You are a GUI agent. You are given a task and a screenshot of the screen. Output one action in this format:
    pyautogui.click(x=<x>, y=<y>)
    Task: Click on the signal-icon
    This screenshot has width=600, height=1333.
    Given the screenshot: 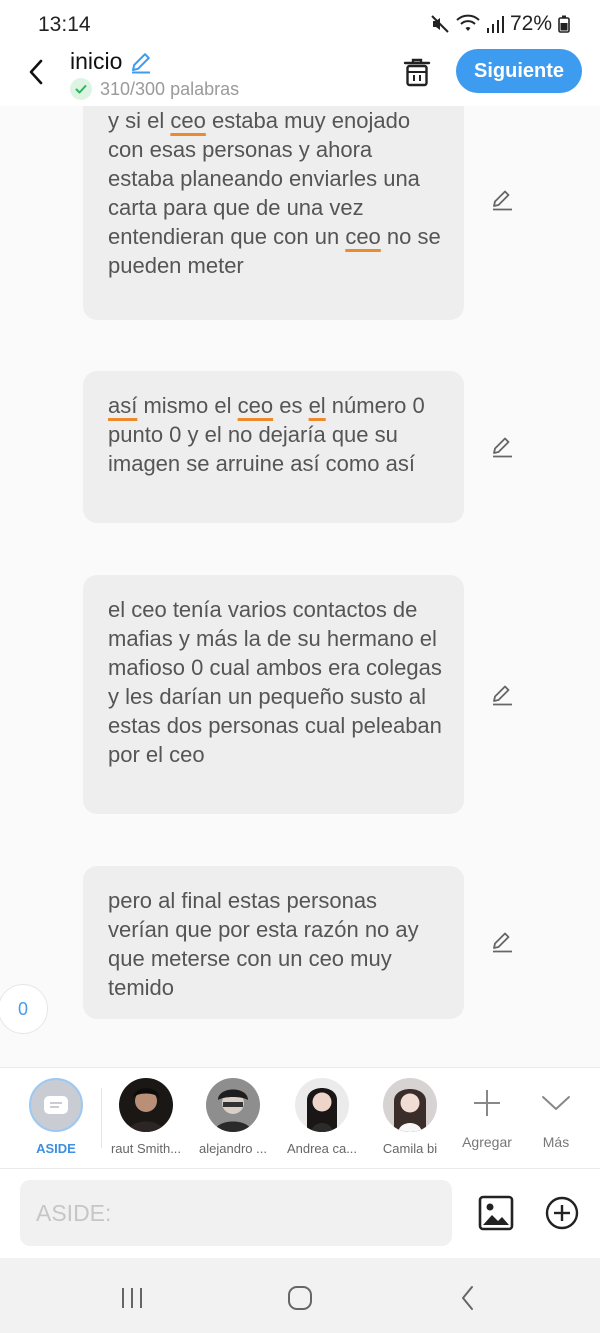 What is the action you would take?
    pyautogui.click(x=495, y=24)
    